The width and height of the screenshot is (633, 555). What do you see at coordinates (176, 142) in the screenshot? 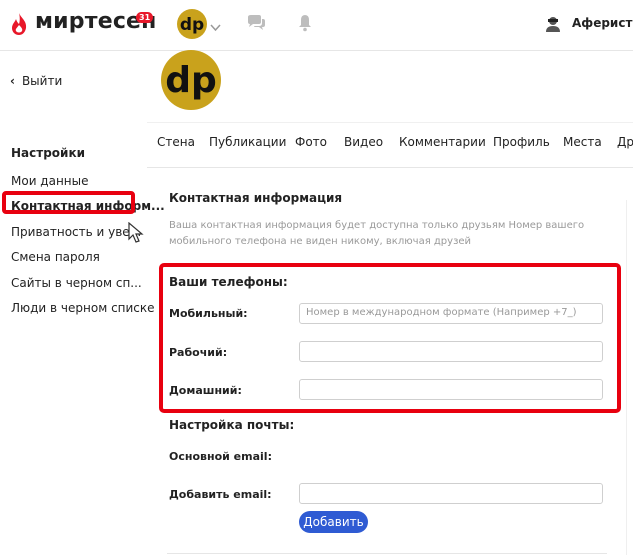
I see `tab-wall: Стена` at bounding box center [176, 142].